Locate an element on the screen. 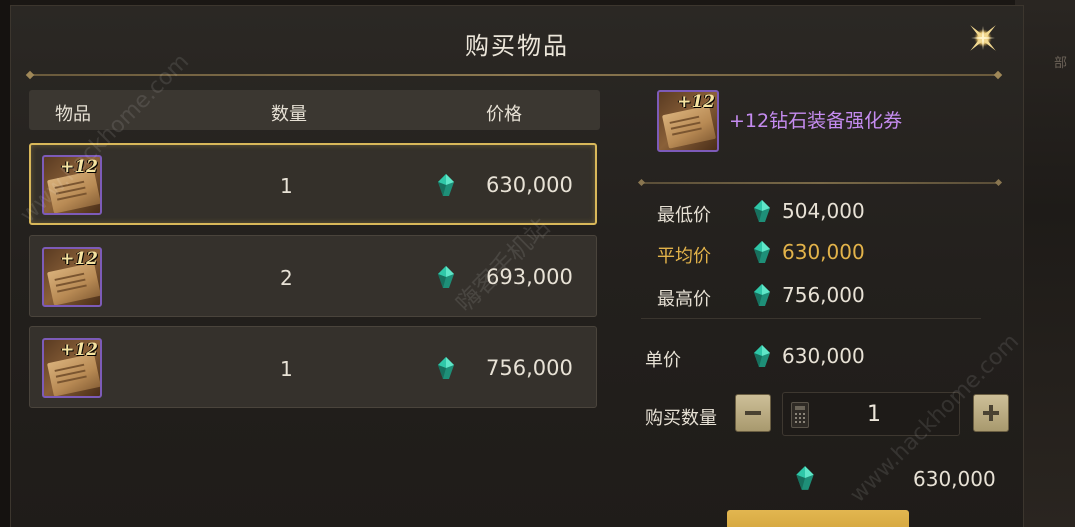  detail-item-name: +12钻石装备强化券 is located at coordinates (816, 121).